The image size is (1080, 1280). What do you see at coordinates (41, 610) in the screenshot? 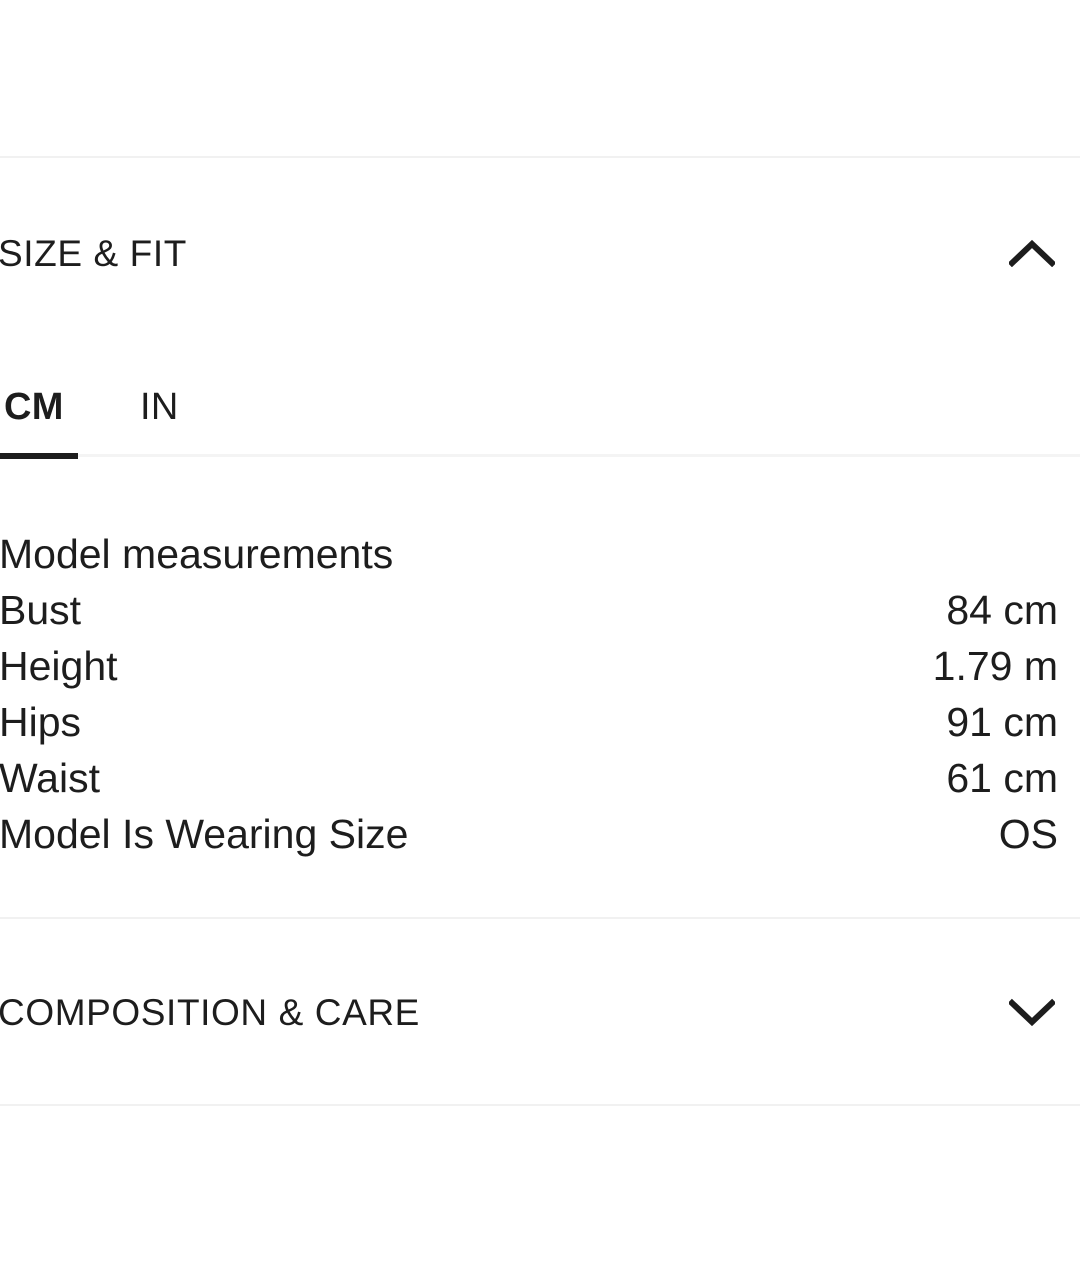
I see `measurement-label: Bust` at bounding box center [41, 610].